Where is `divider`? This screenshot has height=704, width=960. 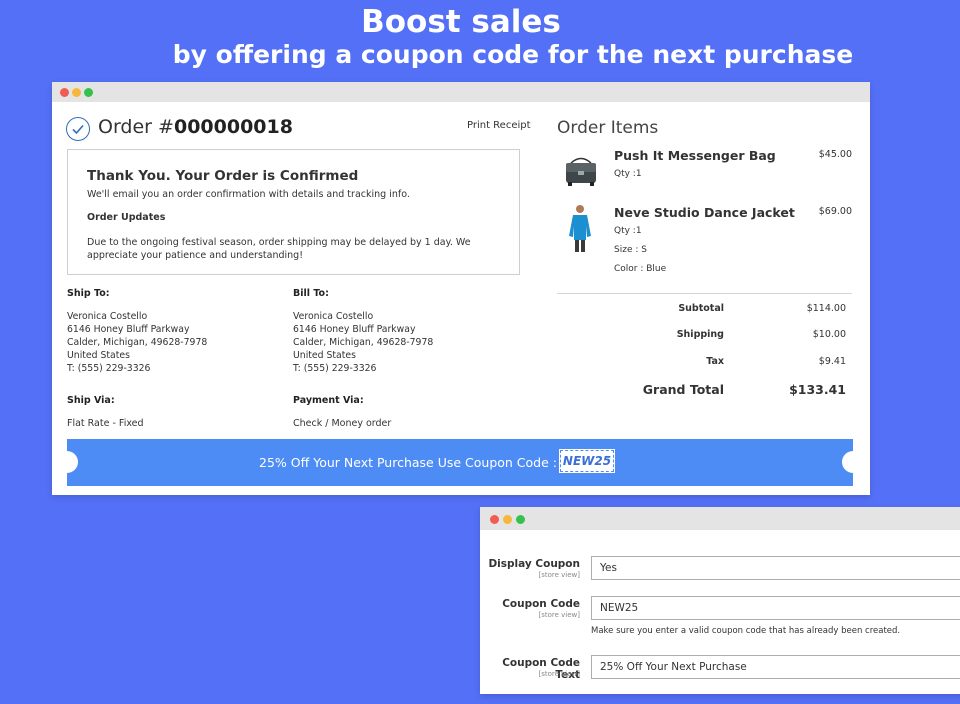 divider is located at coordinates (704, 293).